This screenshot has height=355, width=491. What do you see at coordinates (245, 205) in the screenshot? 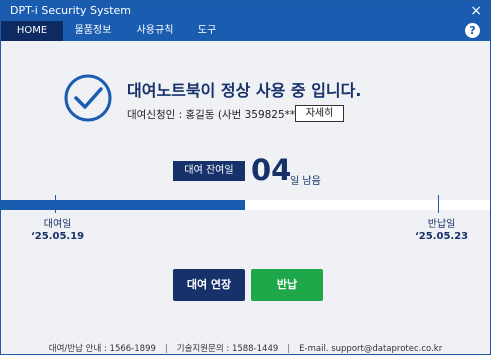
I see `rental-progress-bar` at bounding box center [245, 205].